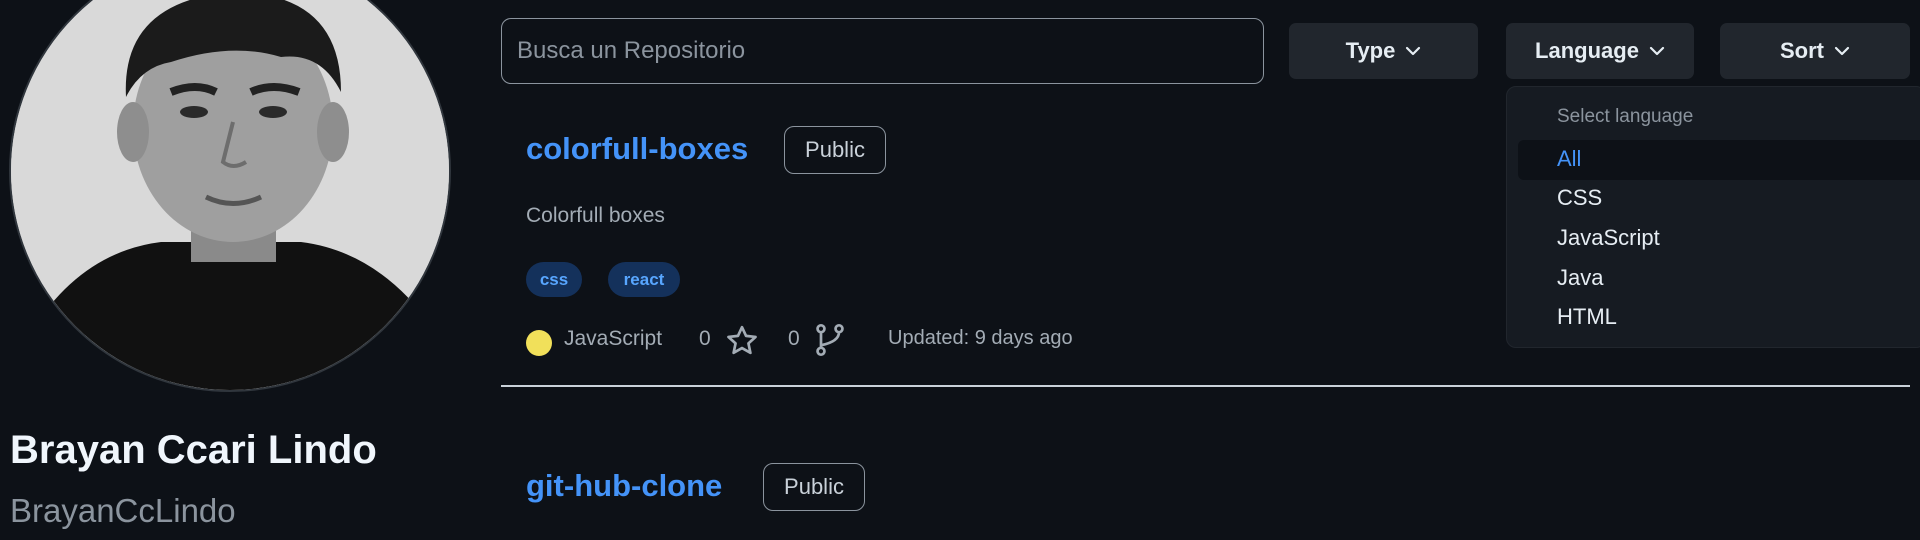 This screenshot has width=1920, height=540. Describe the element at coordinates (1569, 159) in the screenshot. I see `language-option-all: All` at that location.